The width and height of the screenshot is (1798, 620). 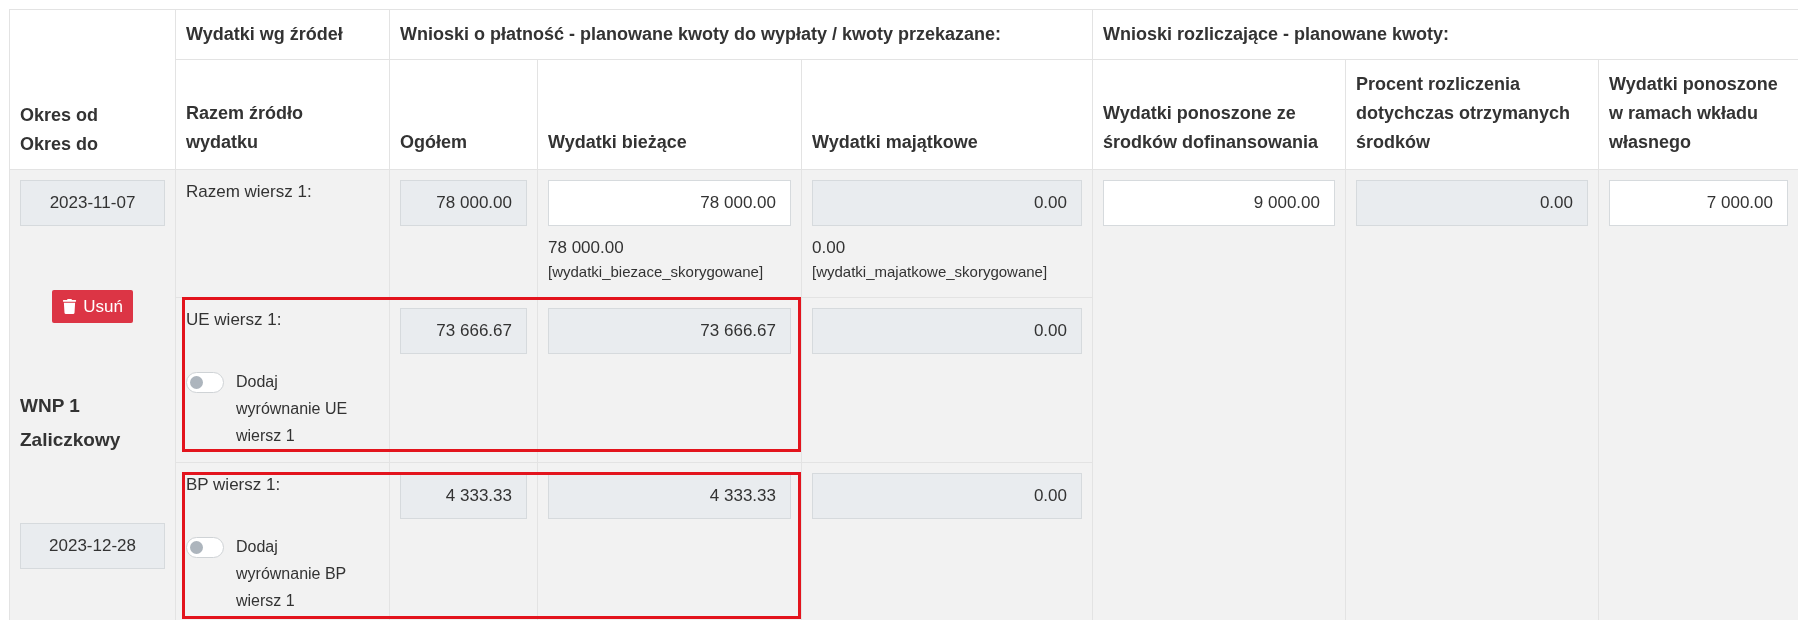 What do you see at coordinates (1219, 203) in the screenshot?
I see `amount-field: 9 000.00` at bounding box center [1219, 203].